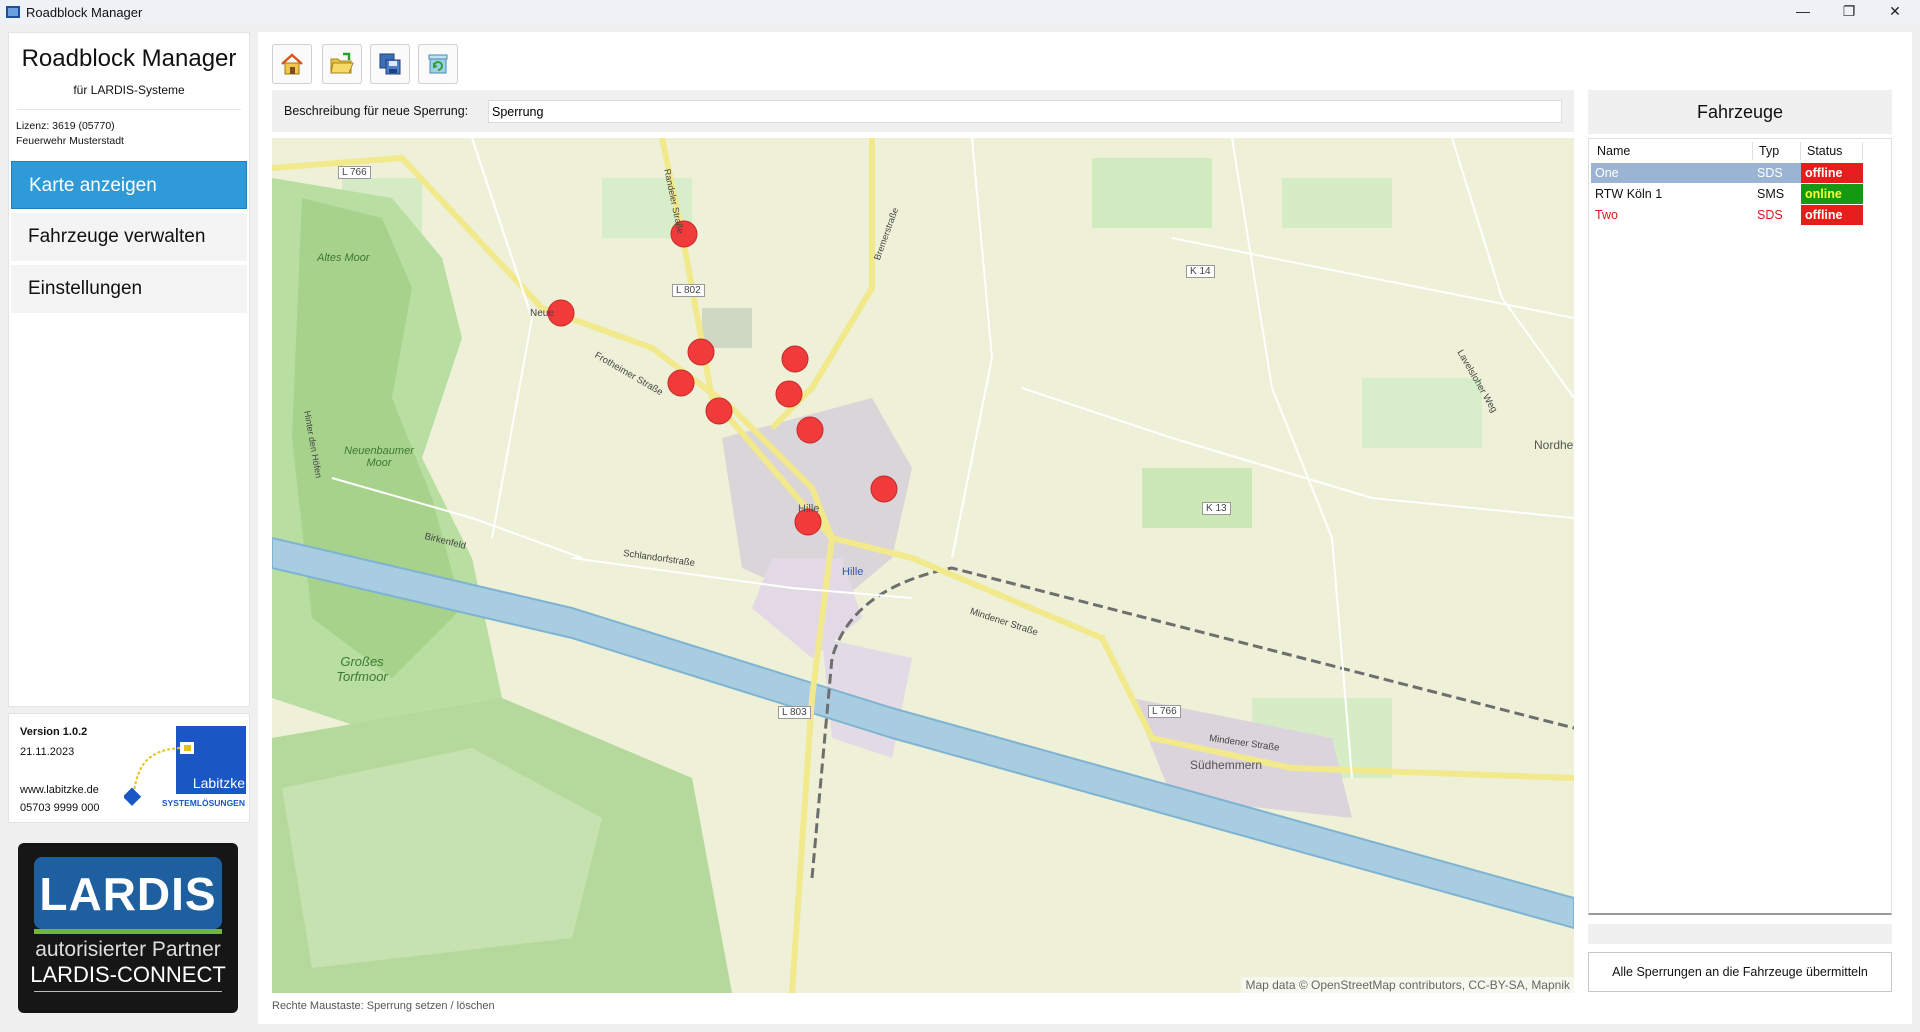 The width and height of the screenshot is (1920, 1032). I want to click on open-button, so click(342, 64).